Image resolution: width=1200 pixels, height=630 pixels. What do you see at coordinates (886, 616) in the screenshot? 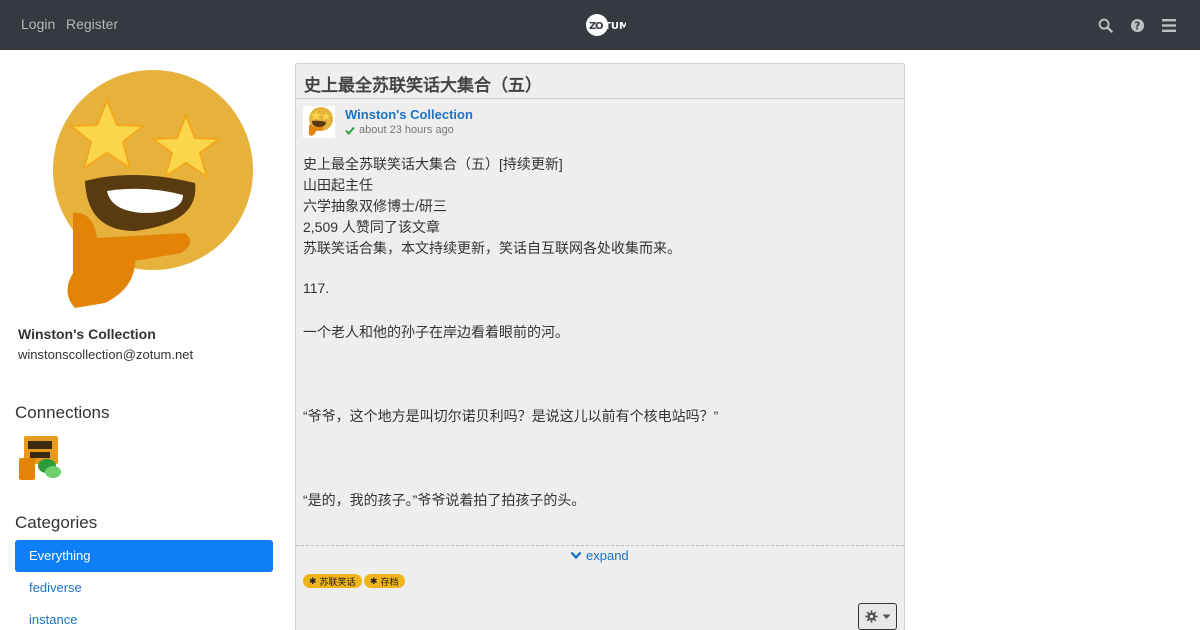
I see `caret-down-icon` at bounding box center [886, 616].